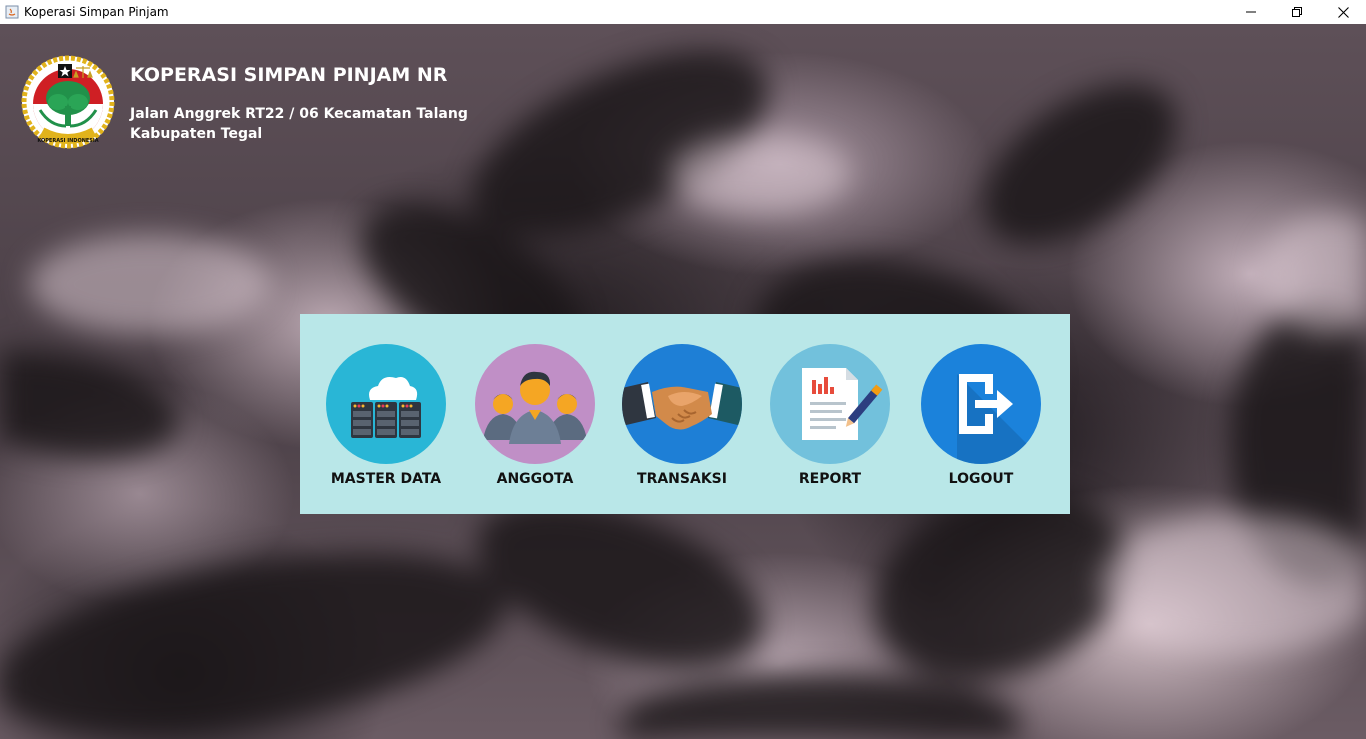 This screenshot has width=1366, height=739. I want to click on address-line-2: Kabupaten Tegal, so click(196, 134).